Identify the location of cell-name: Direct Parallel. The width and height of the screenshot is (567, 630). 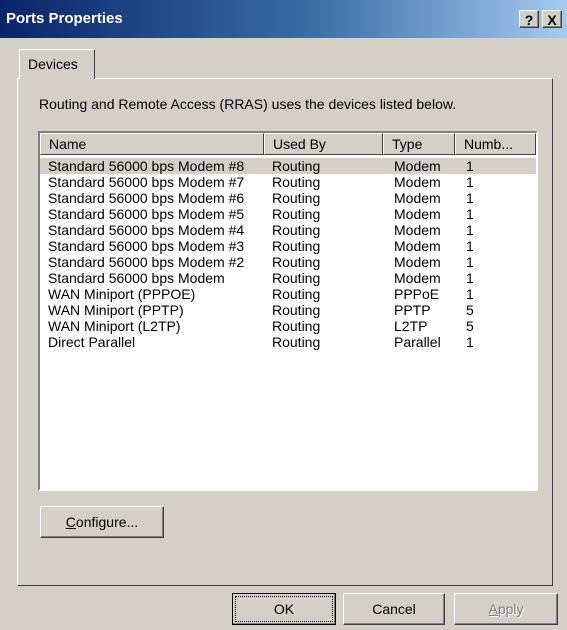
(92, 342).